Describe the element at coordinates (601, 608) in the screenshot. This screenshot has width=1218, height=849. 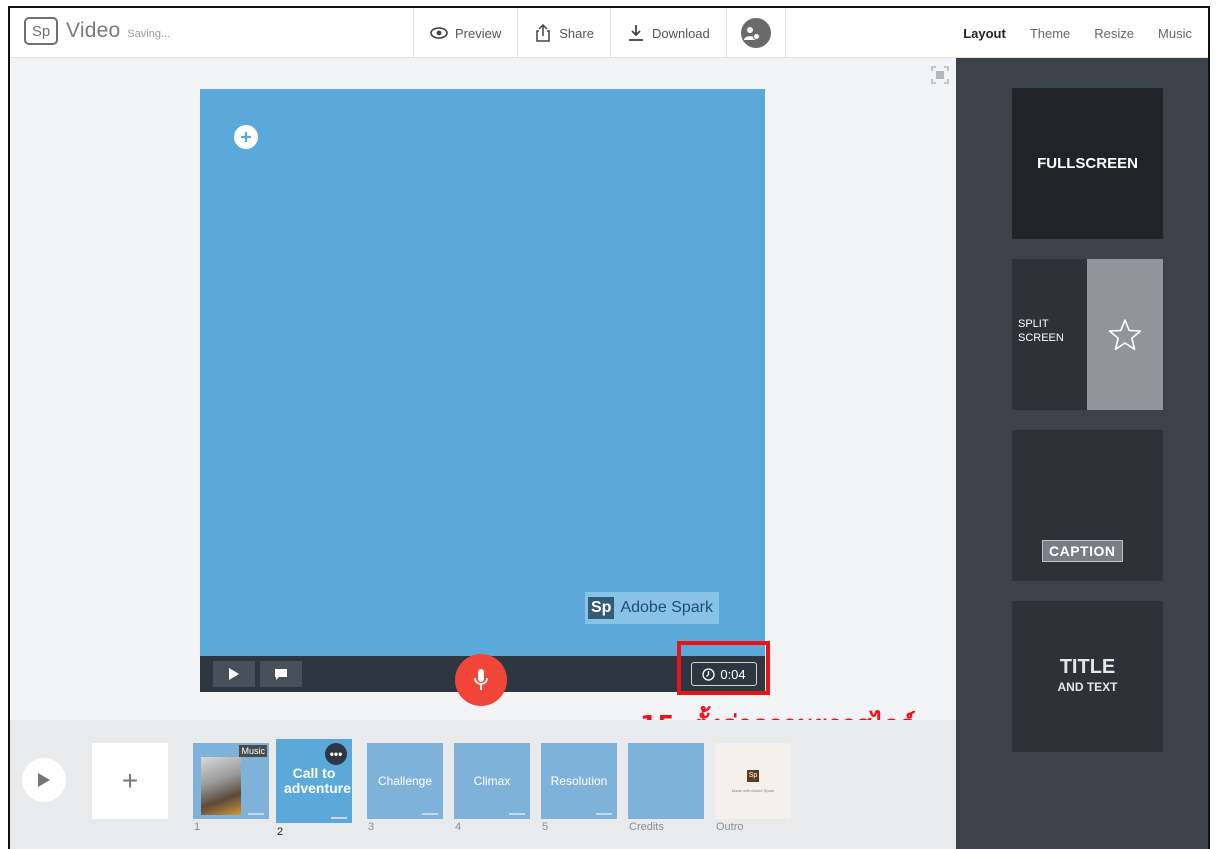
I see `watermark-logo: Sp` at that location.